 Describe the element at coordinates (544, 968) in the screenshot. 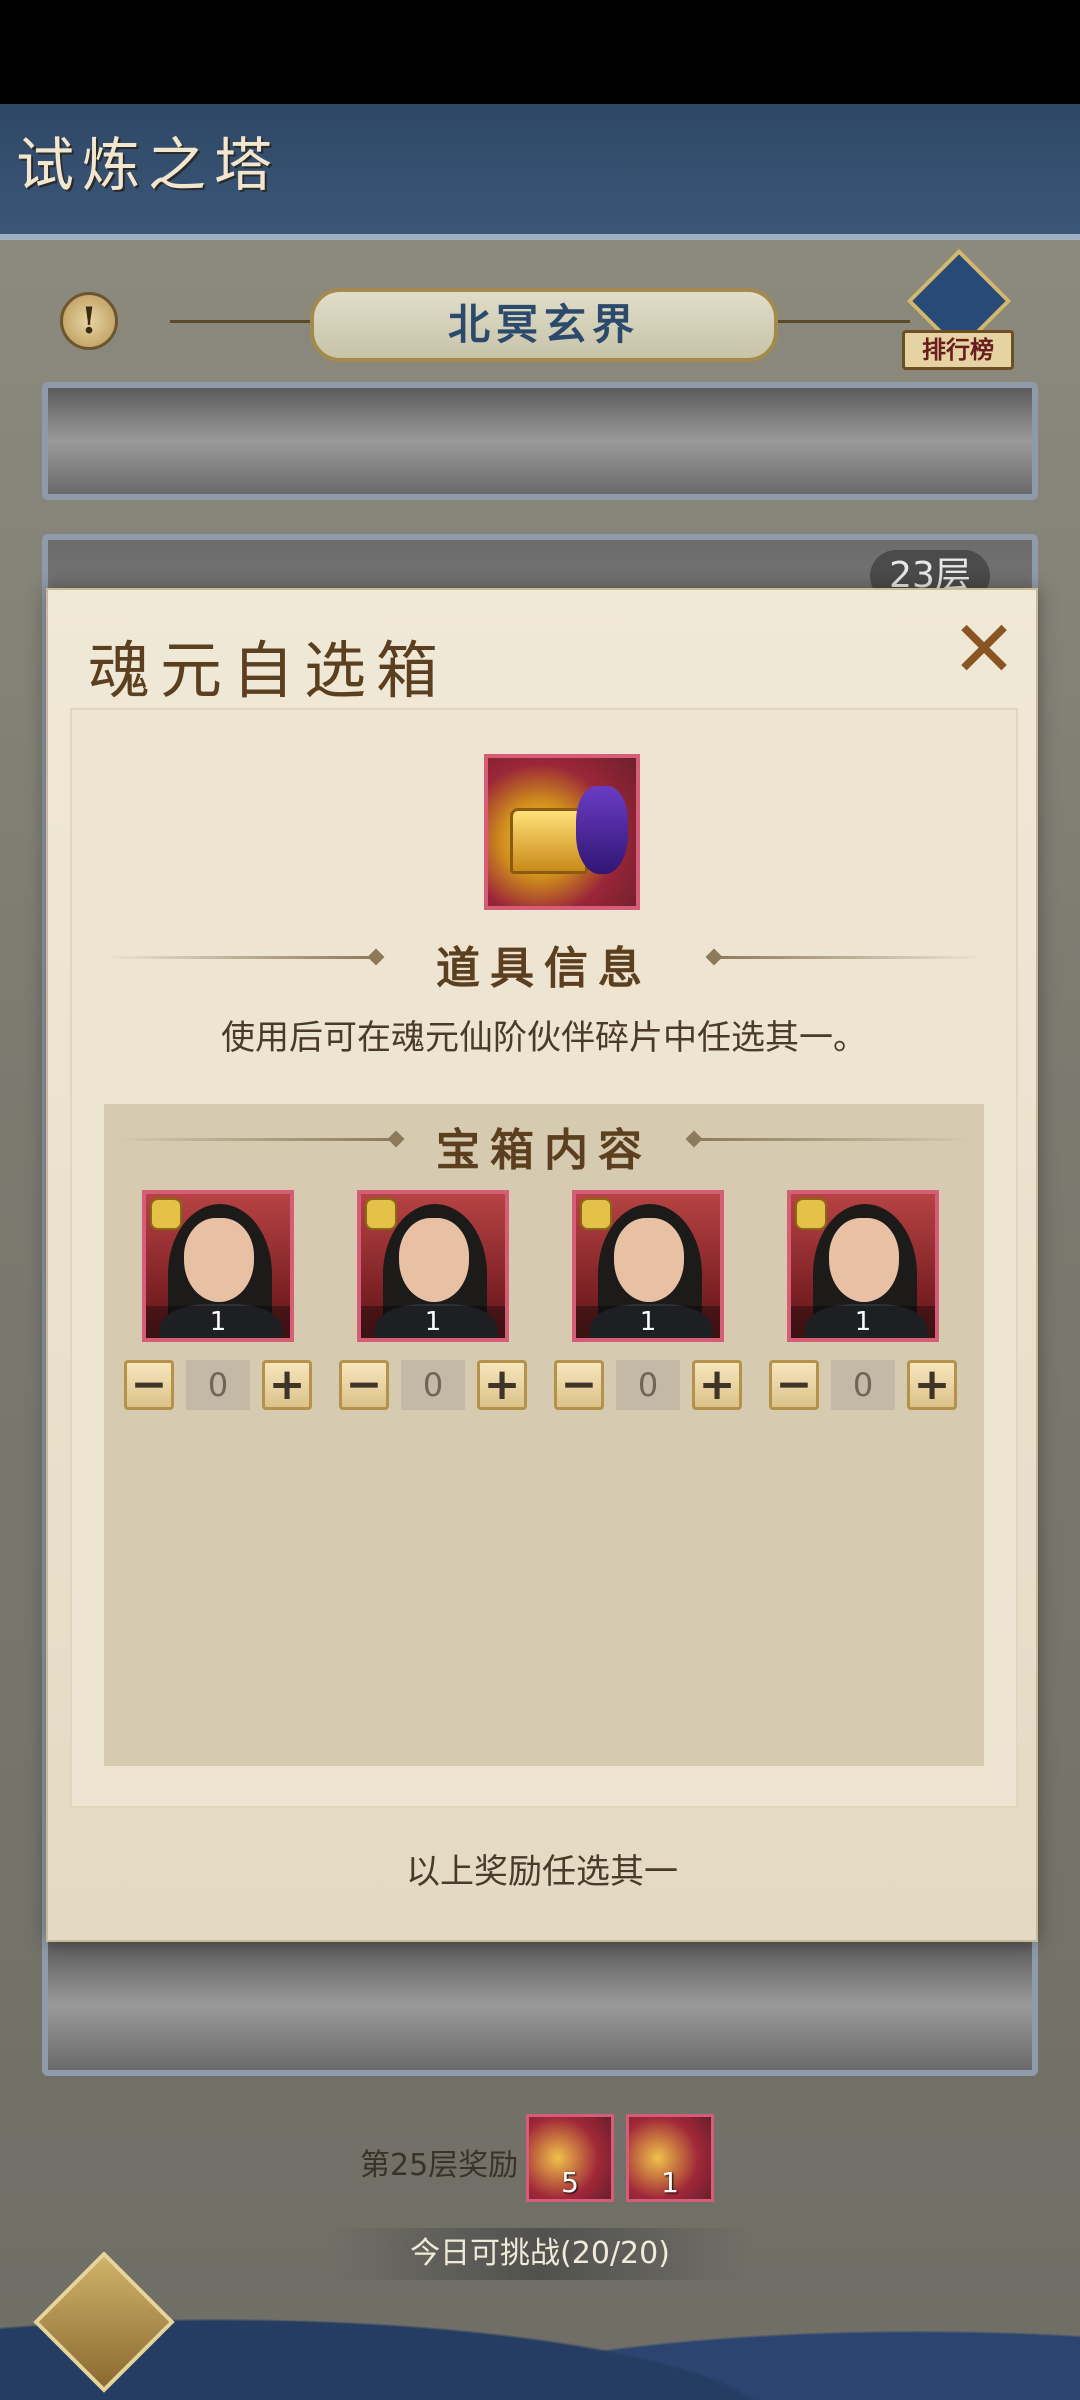

I see `item-info-heading: 道具信息` at that location.